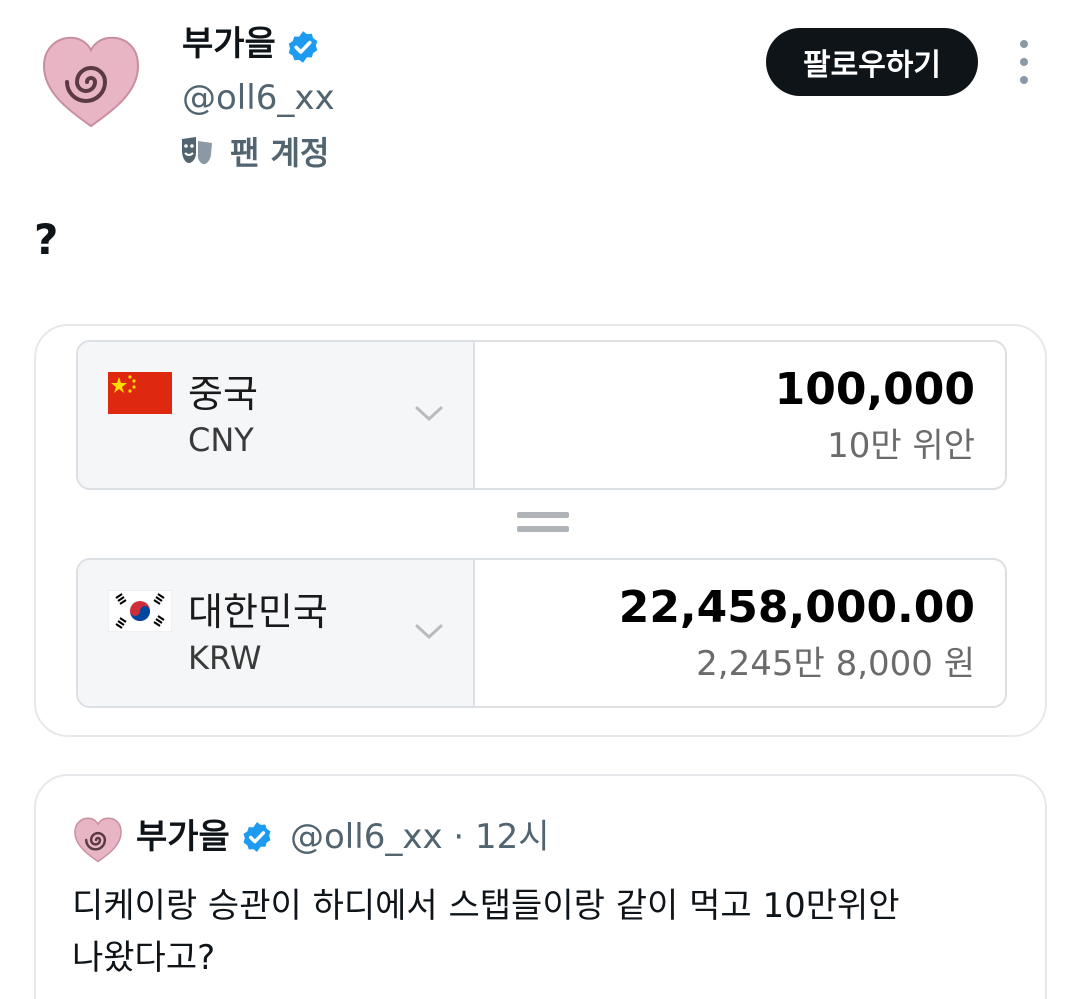 Image resolution: width=1080 pixels, height=999 pixels. What do you see at coordinates (225, 658) in the screenshot?
I see `to-currency-code: KRW` at bounding box center [225, 658].